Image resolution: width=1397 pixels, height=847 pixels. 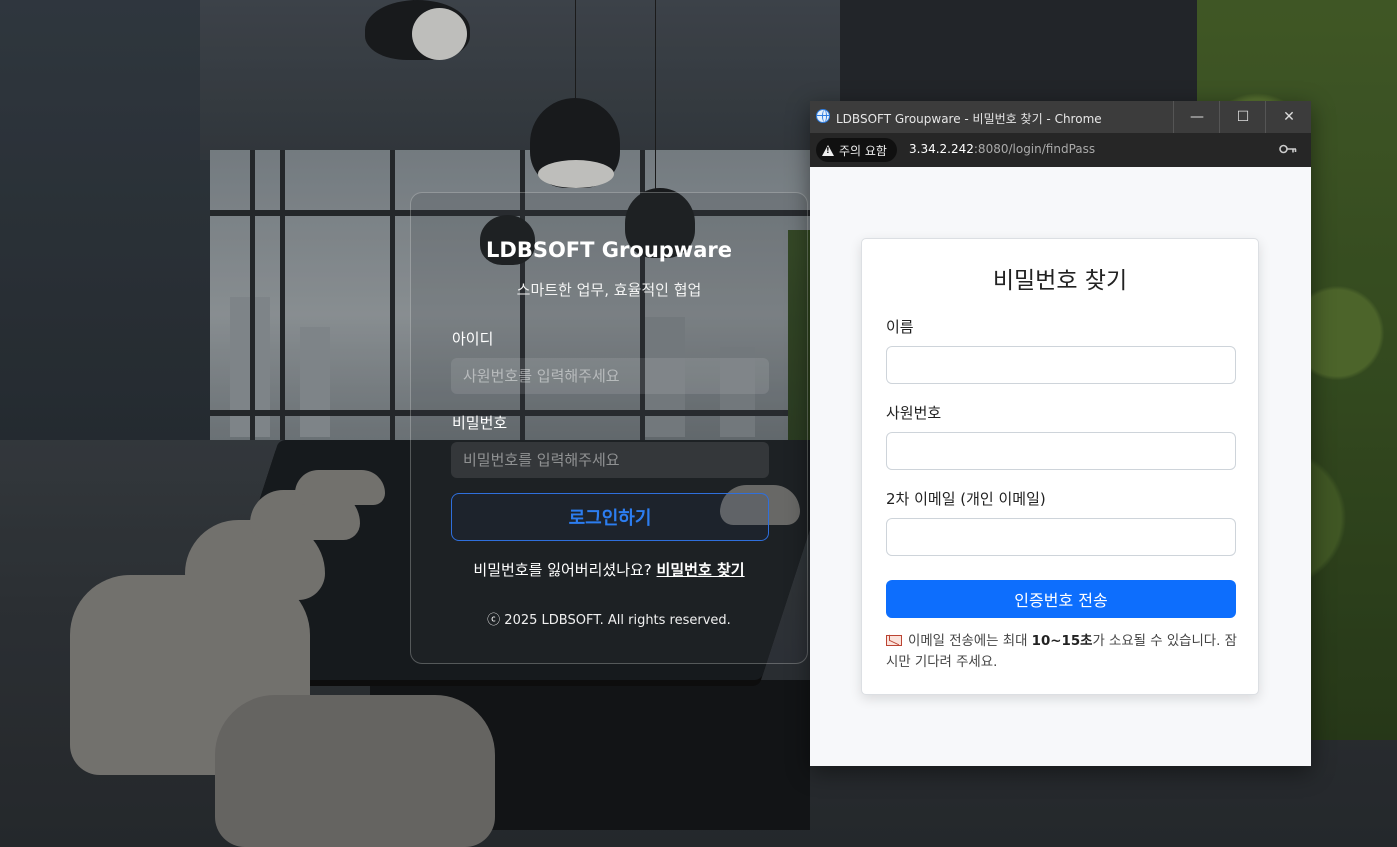 What do you see at coordinates (1288, 149) in the screenshot?
I see `key-icon` at bounding box center [1288, 149].